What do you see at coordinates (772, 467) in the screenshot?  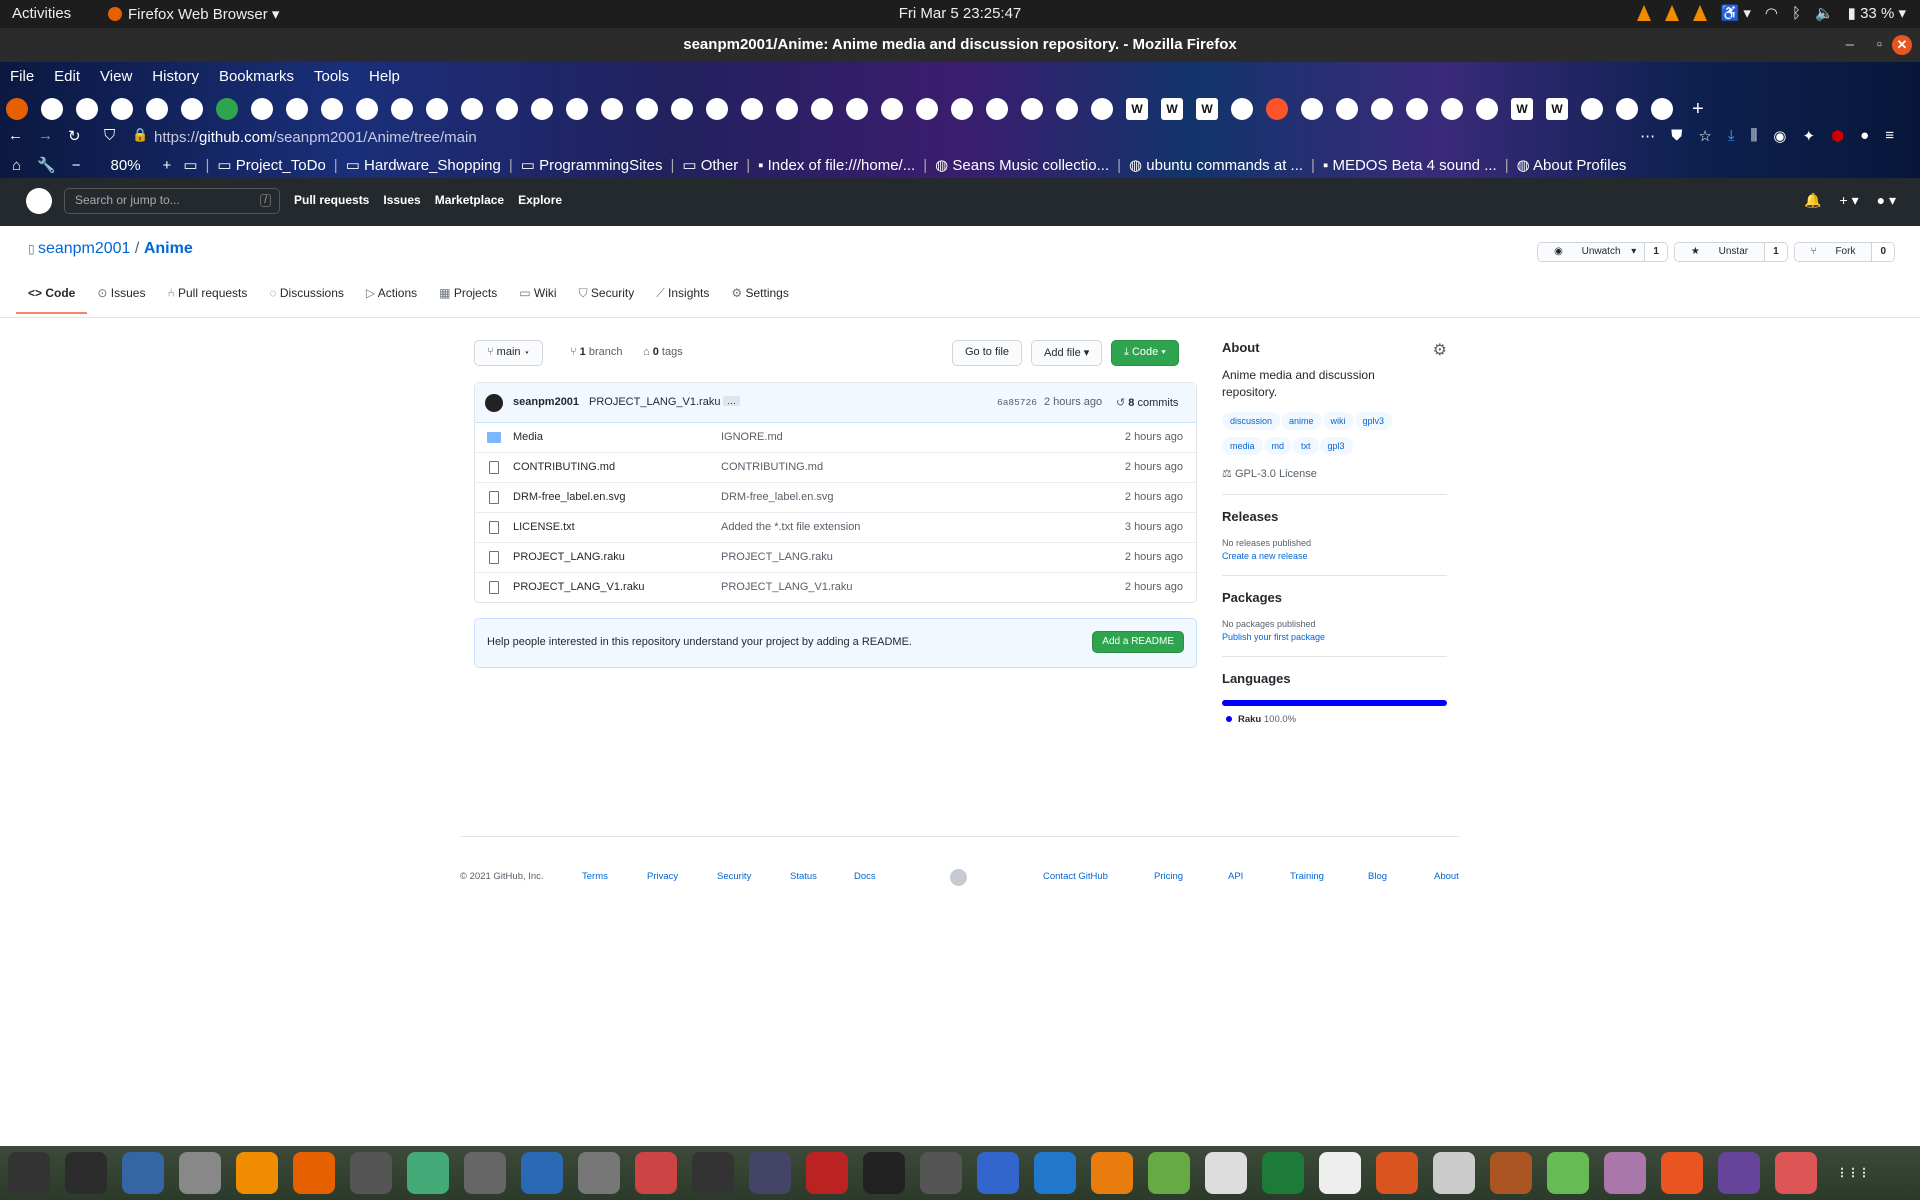 I see `file-commit-message: CONTRIBUTING.md` at bounding box center [772, 467].